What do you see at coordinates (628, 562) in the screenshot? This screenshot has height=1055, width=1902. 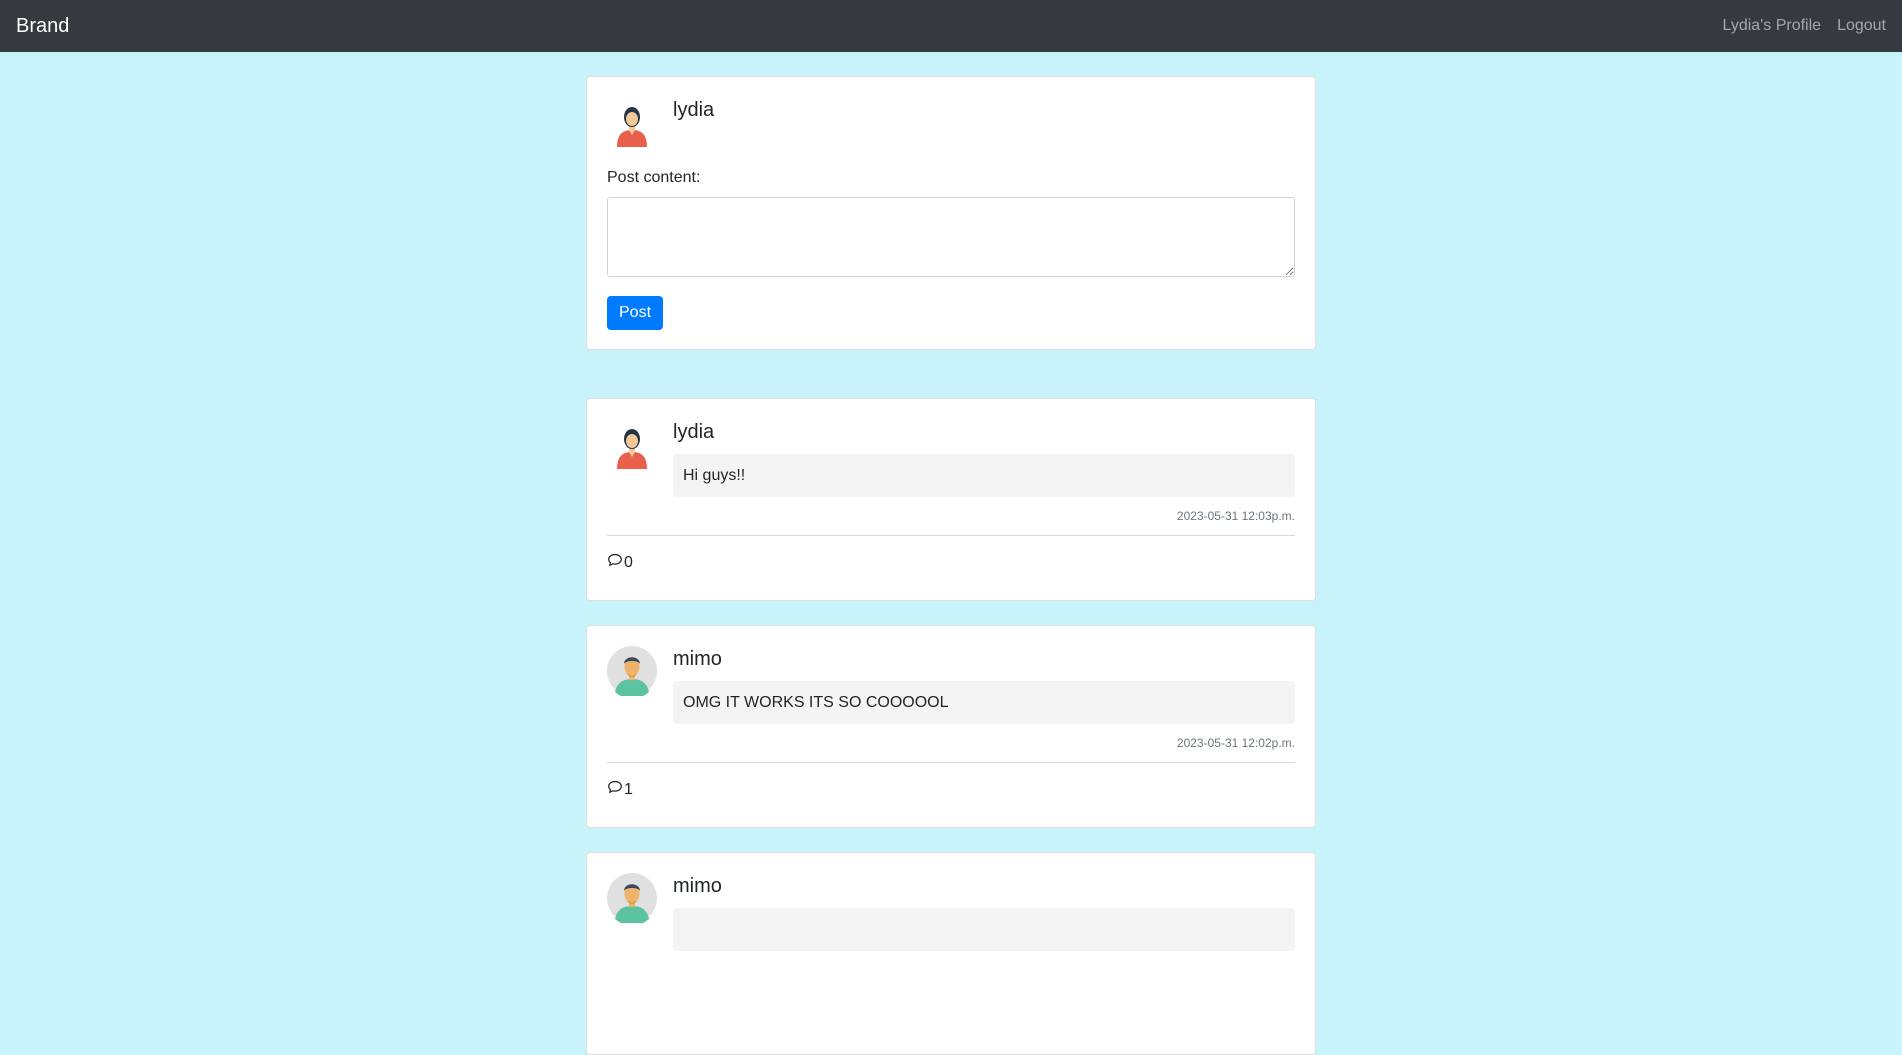 I see `comment-count: 0` at bounding box center [628, 562].